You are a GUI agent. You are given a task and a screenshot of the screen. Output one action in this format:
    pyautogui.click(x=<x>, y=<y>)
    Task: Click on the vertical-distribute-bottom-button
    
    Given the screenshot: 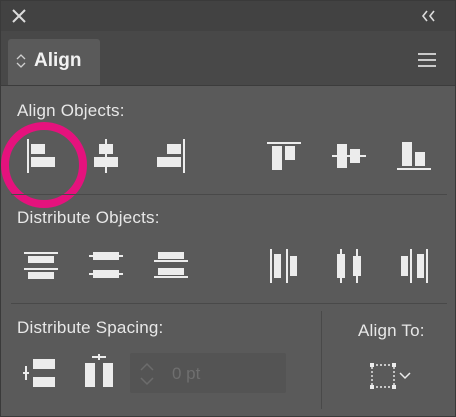 What is the action you would take?
    pyautogui.click(x=171, y=266)
    